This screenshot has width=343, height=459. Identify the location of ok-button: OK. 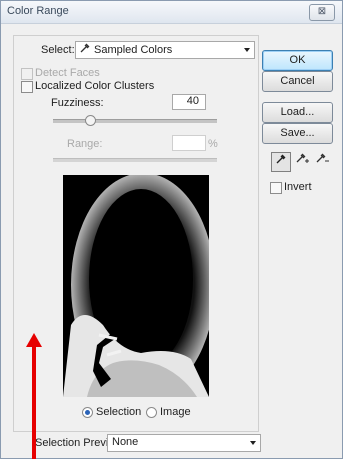
(297, 60).